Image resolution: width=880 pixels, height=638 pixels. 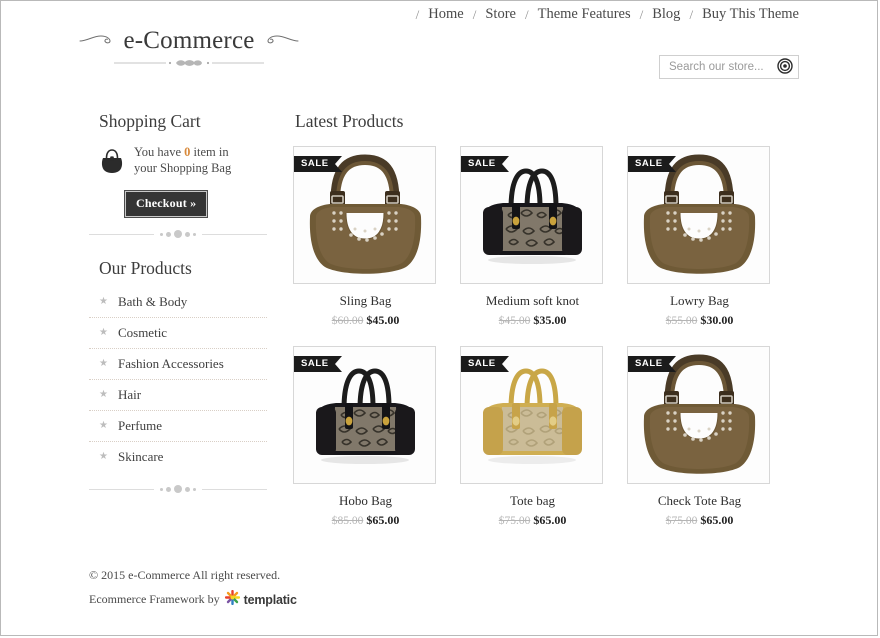 What do you see at coordinates (189, 62) in the screenshot?
I see `logo-ornament-divider` at bounding box center [189, 62].